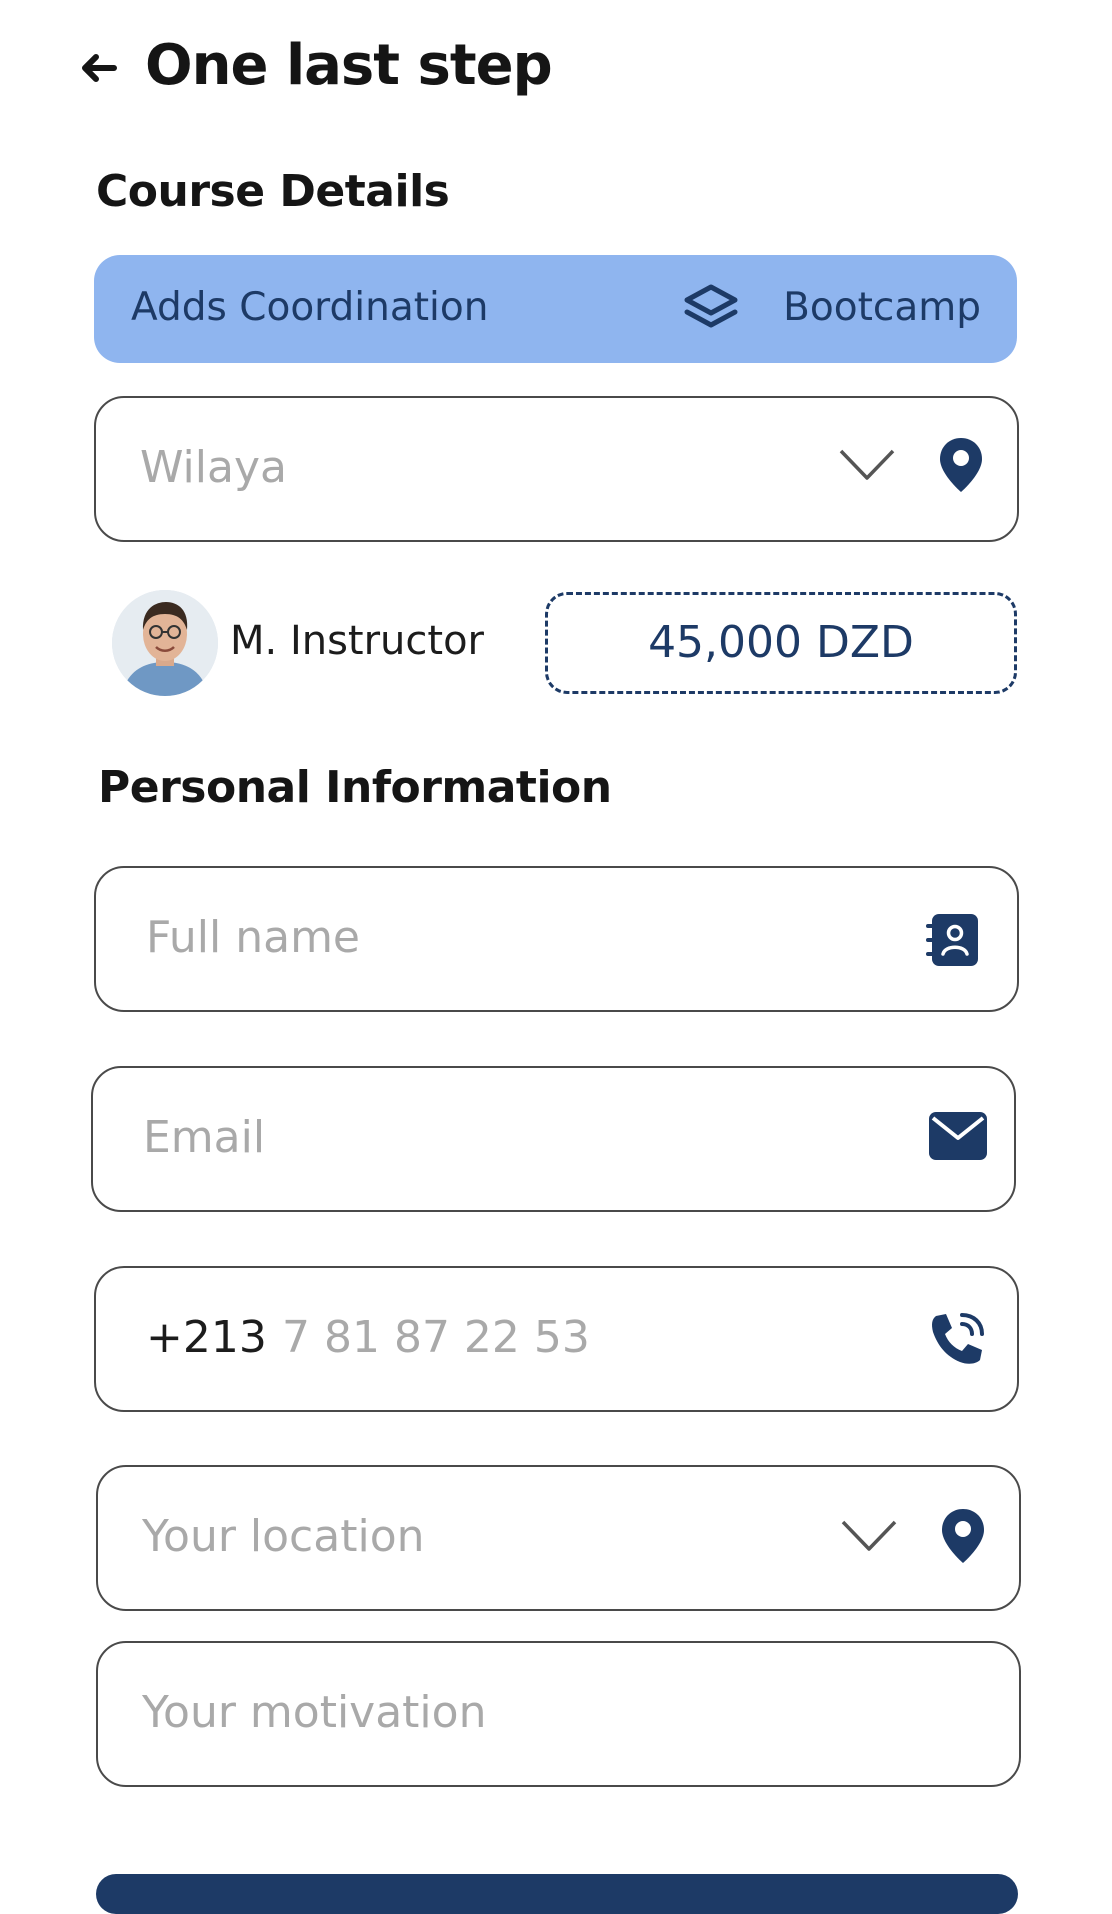 The height and width of the screenshot is (1914, 1112). I want to click on course-type: Bootcamp, so click(882, 307).